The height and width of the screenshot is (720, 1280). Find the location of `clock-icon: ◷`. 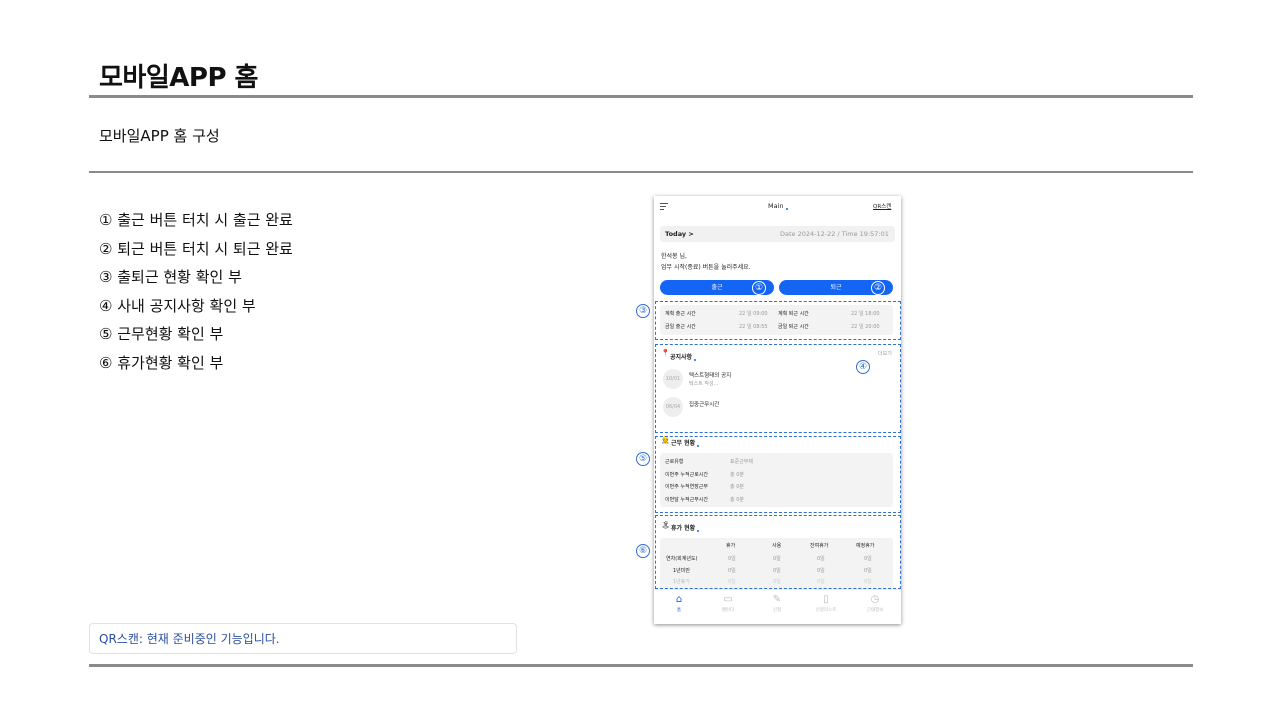

clock-icon: ◷ is located at coordinates (875, 599).